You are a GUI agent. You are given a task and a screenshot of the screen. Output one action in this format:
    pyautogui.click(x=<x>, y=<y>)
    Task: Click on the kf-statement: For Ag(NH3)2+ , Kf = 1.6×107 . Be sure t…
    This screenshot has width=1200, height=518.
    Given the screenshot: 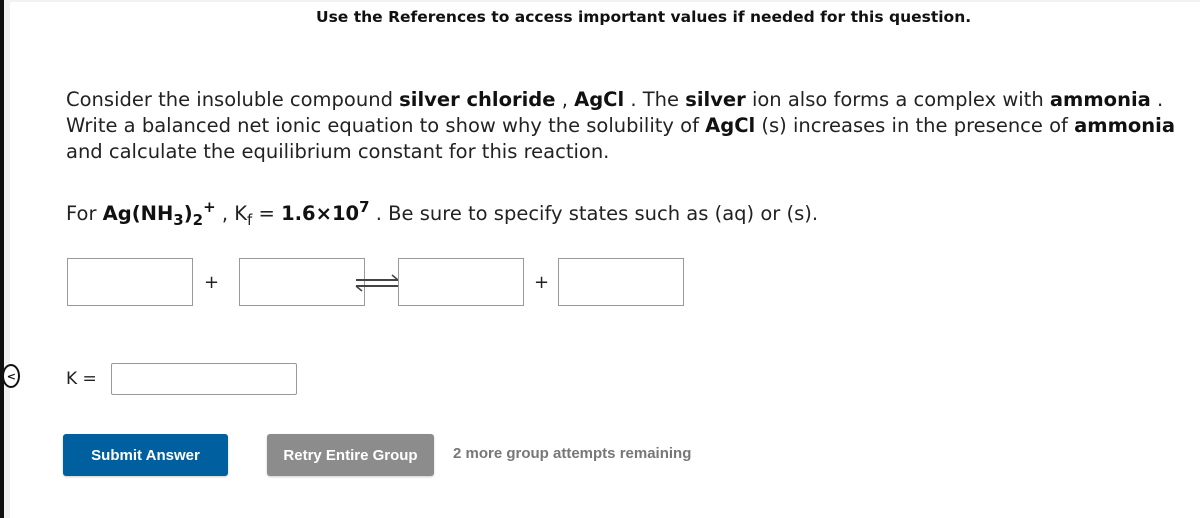 What is the action you would take?
    pyautogui.click(x=442, y=213)
    